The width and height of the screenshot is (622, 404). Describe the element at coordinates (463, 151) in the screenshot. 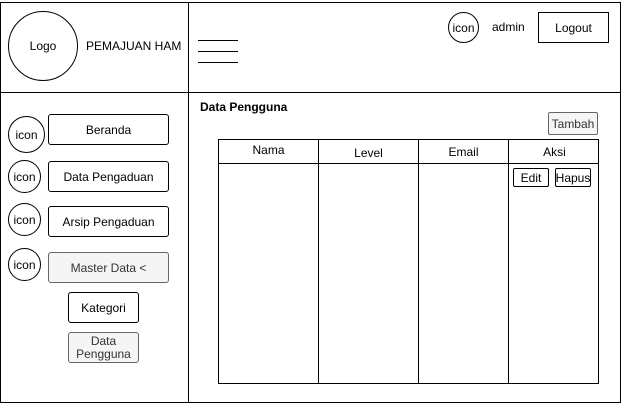

I see `column-header-email: Email` at that location.